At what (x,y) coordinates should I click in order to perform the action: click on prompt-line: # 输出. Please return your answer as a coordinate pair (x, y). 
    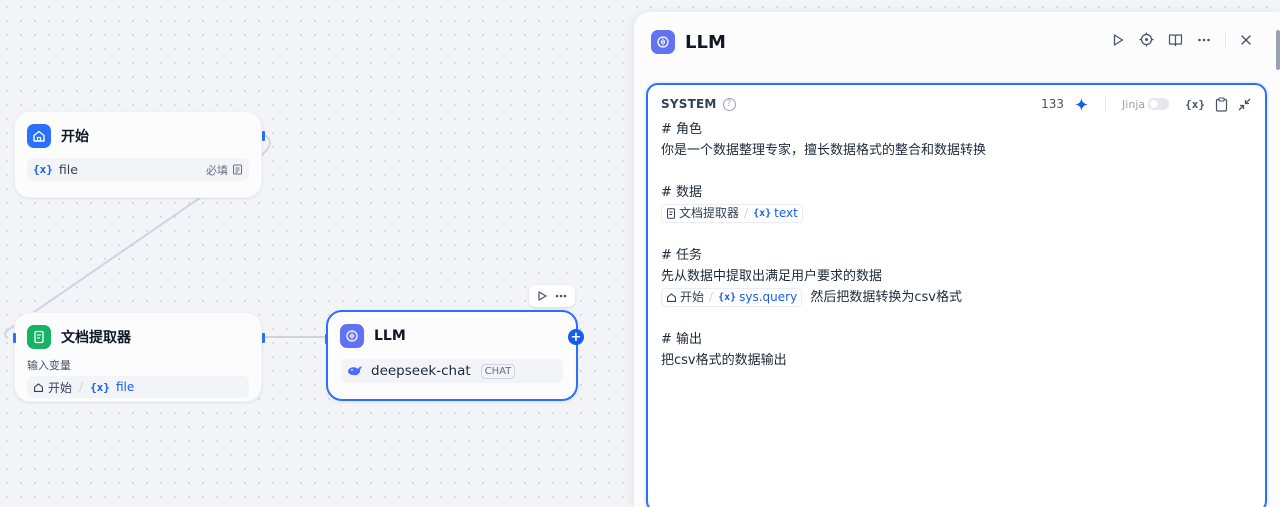
    Looking at the image, I should click on (682, 339).